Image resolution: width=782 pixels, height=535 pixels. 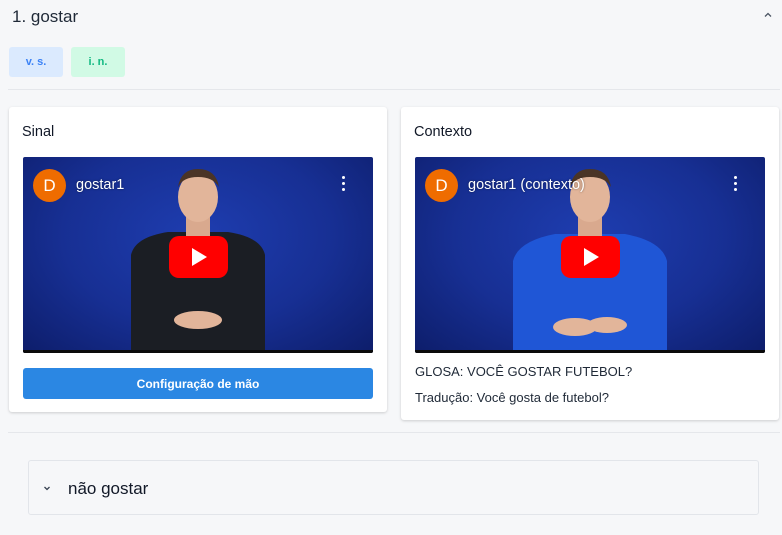 What do you see at coordinates (443, 132) in the screenshot?
I see `contexto-card-title: Contexto` at bounding box center [443, 132].